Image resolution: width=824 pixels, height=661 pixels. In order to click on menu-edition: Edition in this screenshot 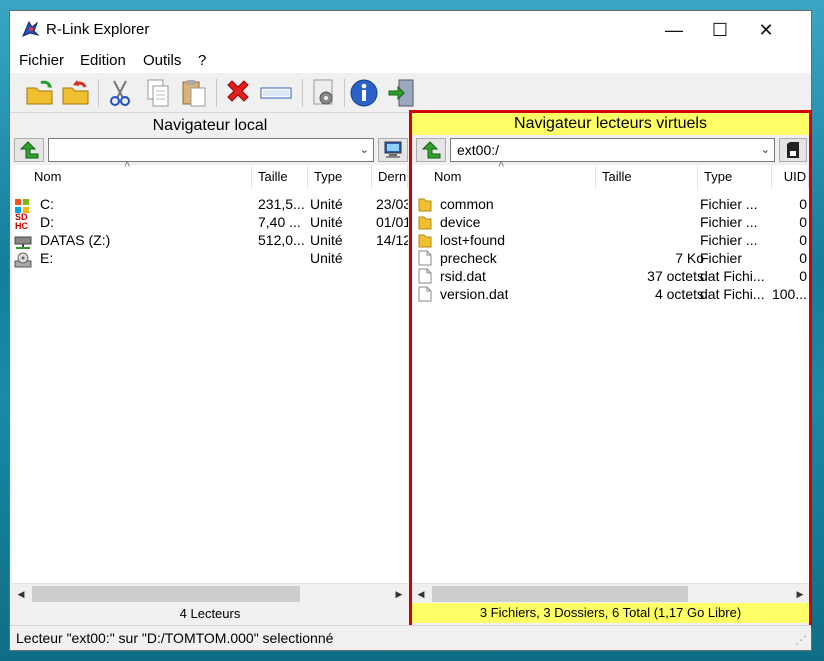, I will do `click(103, 60)`.